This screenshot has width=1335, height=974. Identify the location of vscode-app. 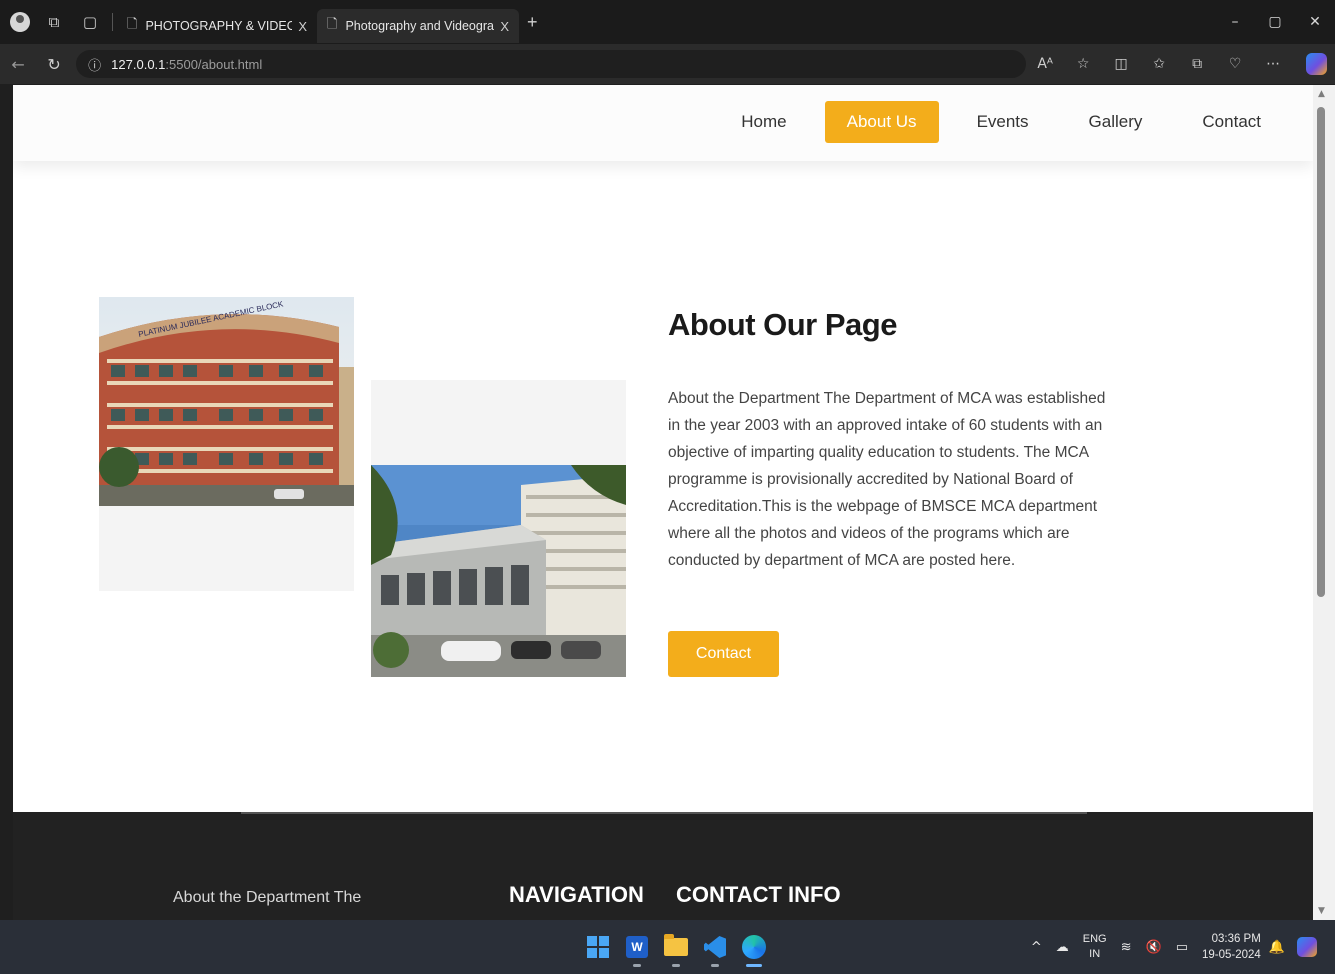
(715, 948).